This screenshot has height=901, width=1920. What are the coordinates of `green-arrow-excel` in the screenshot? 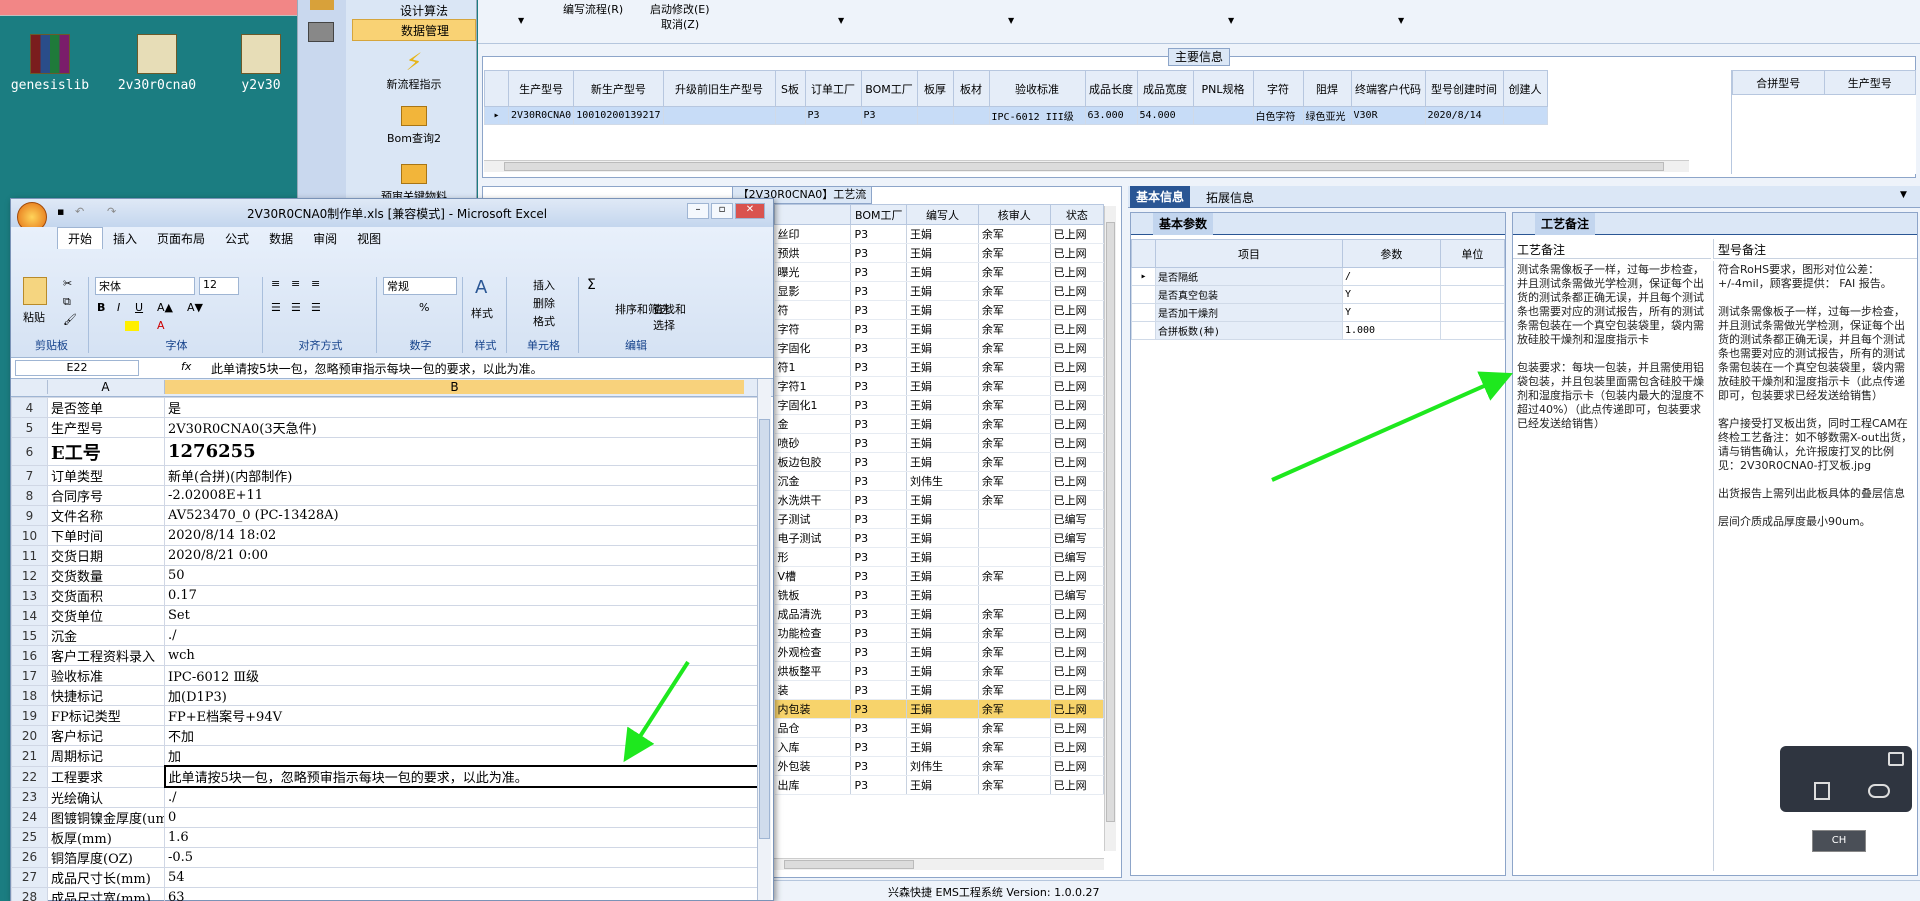 It's located at (656, 711).